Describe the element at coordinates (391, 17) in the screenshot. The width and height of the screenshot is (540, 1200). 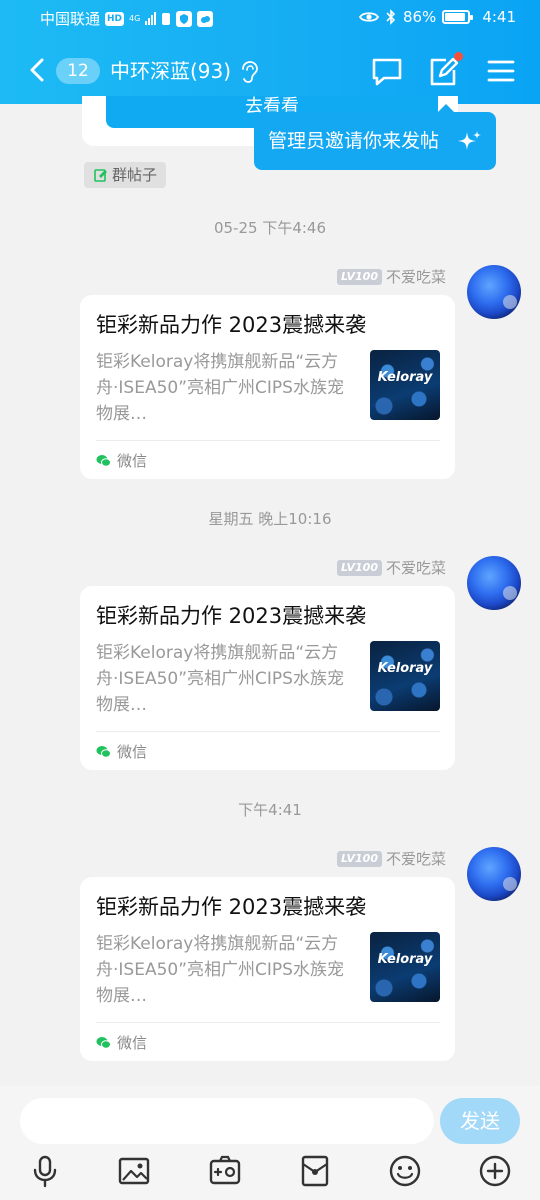
I see `bluetooth-icon` at that location.